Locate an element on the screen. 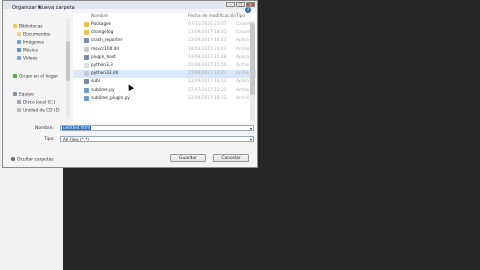 Image resolution: width=480 pixels, height=270 pixels. nav-item-label: Equipo is located at coordinates (26, 95).